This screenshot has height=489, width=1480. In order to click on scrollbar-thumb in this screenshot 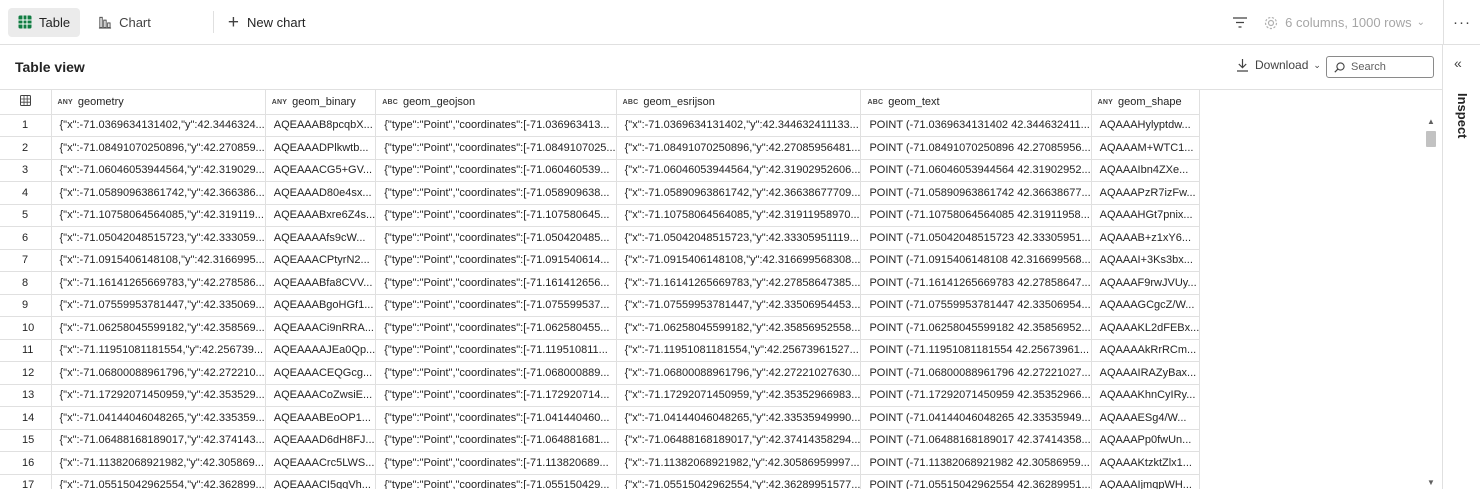, I will do `click(1431, 139)`.